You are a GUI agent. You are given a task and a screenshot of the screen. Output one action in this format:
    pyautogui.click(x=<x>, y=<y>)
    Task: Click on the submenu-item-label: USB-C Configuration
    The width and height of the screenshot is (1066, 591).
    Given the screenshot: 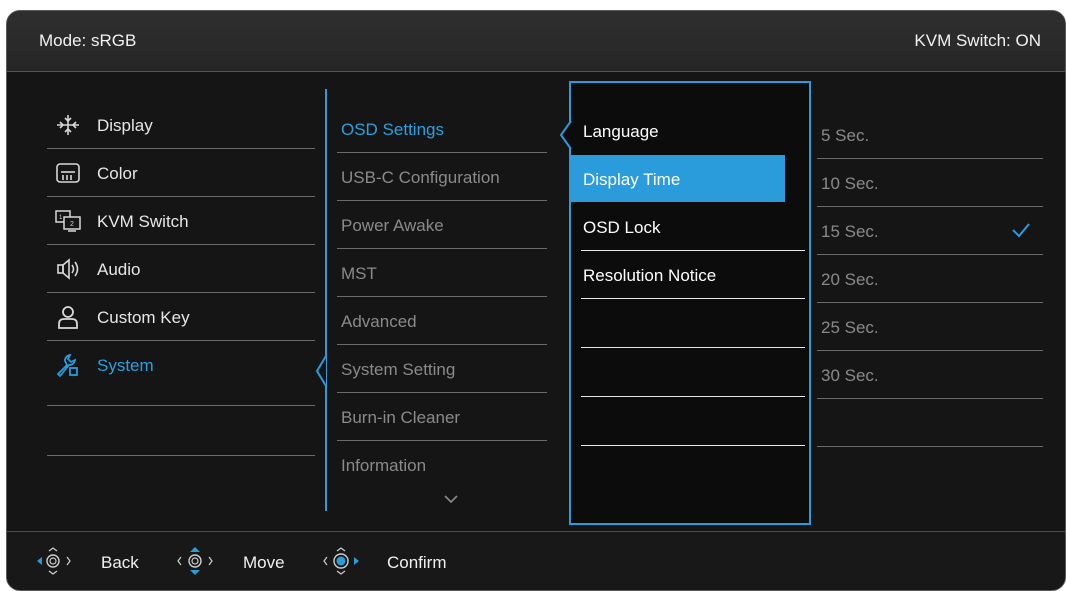 What is the action you would take?
    pyautogui.click(x=420, y=177)
    